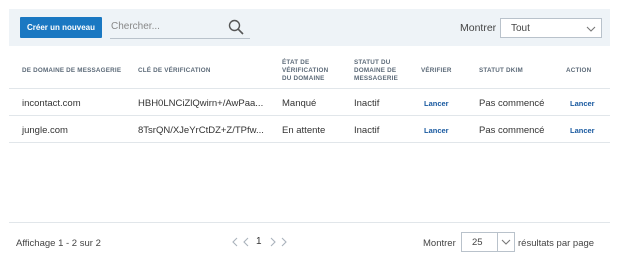  I want to click on first-page-icon, so click(236, 242).